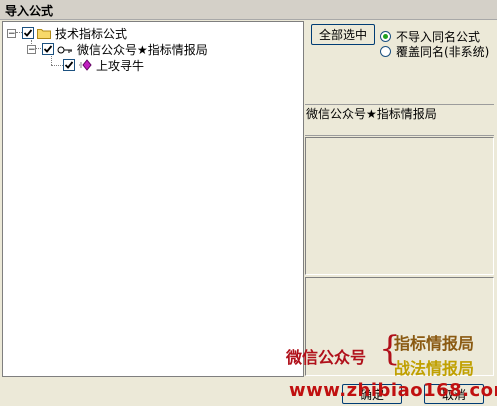 This screenshot has height=406, width=497. Describe the element at coordinates (51, 60) in the screenshot. I see `tree-connector` at that location.